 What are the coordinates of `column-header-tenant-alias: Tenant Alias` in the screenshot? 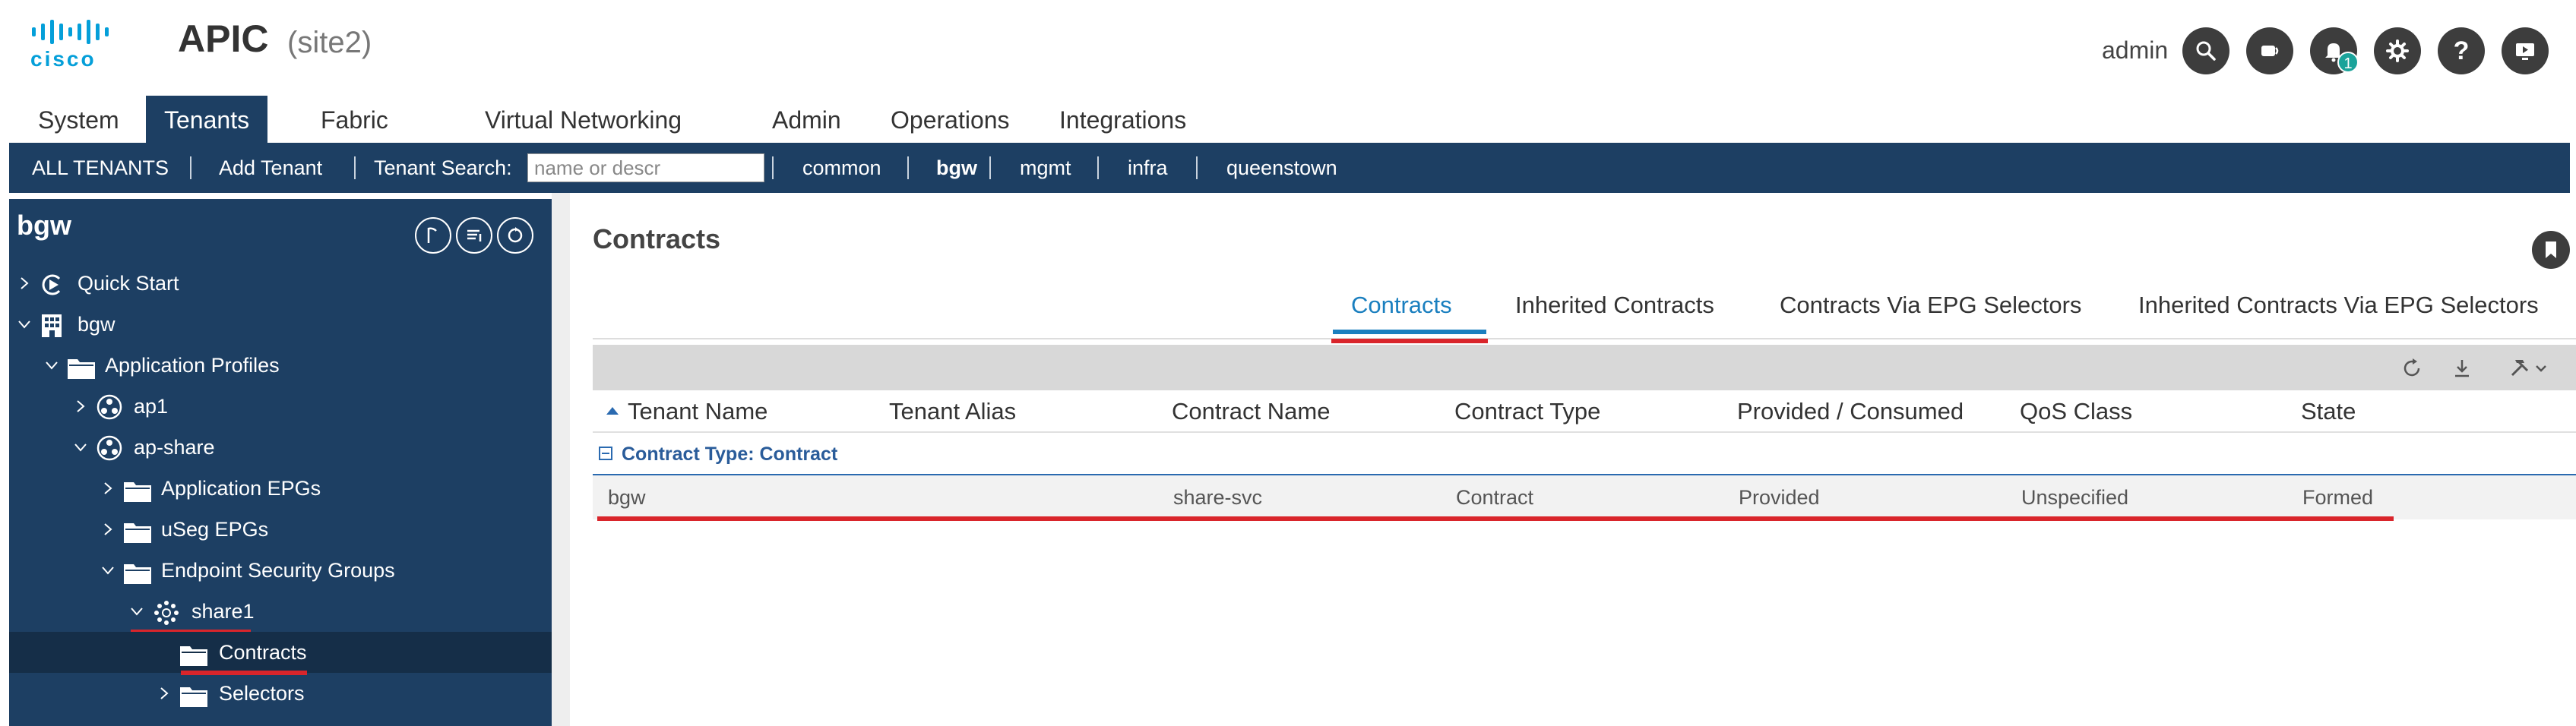 It's located at (952, 411).